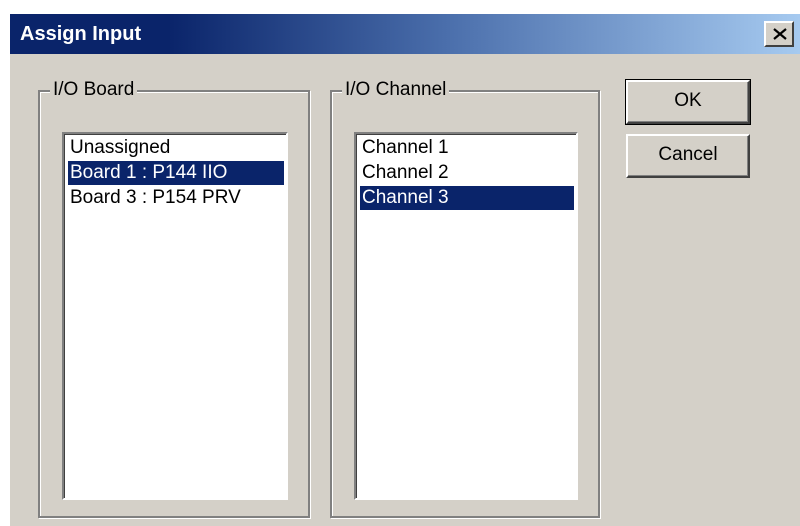 Image resolution: width=800 pixels, height=526 pixels. I want to click on io-channel-label: I/O Channel, so click(396, 90).